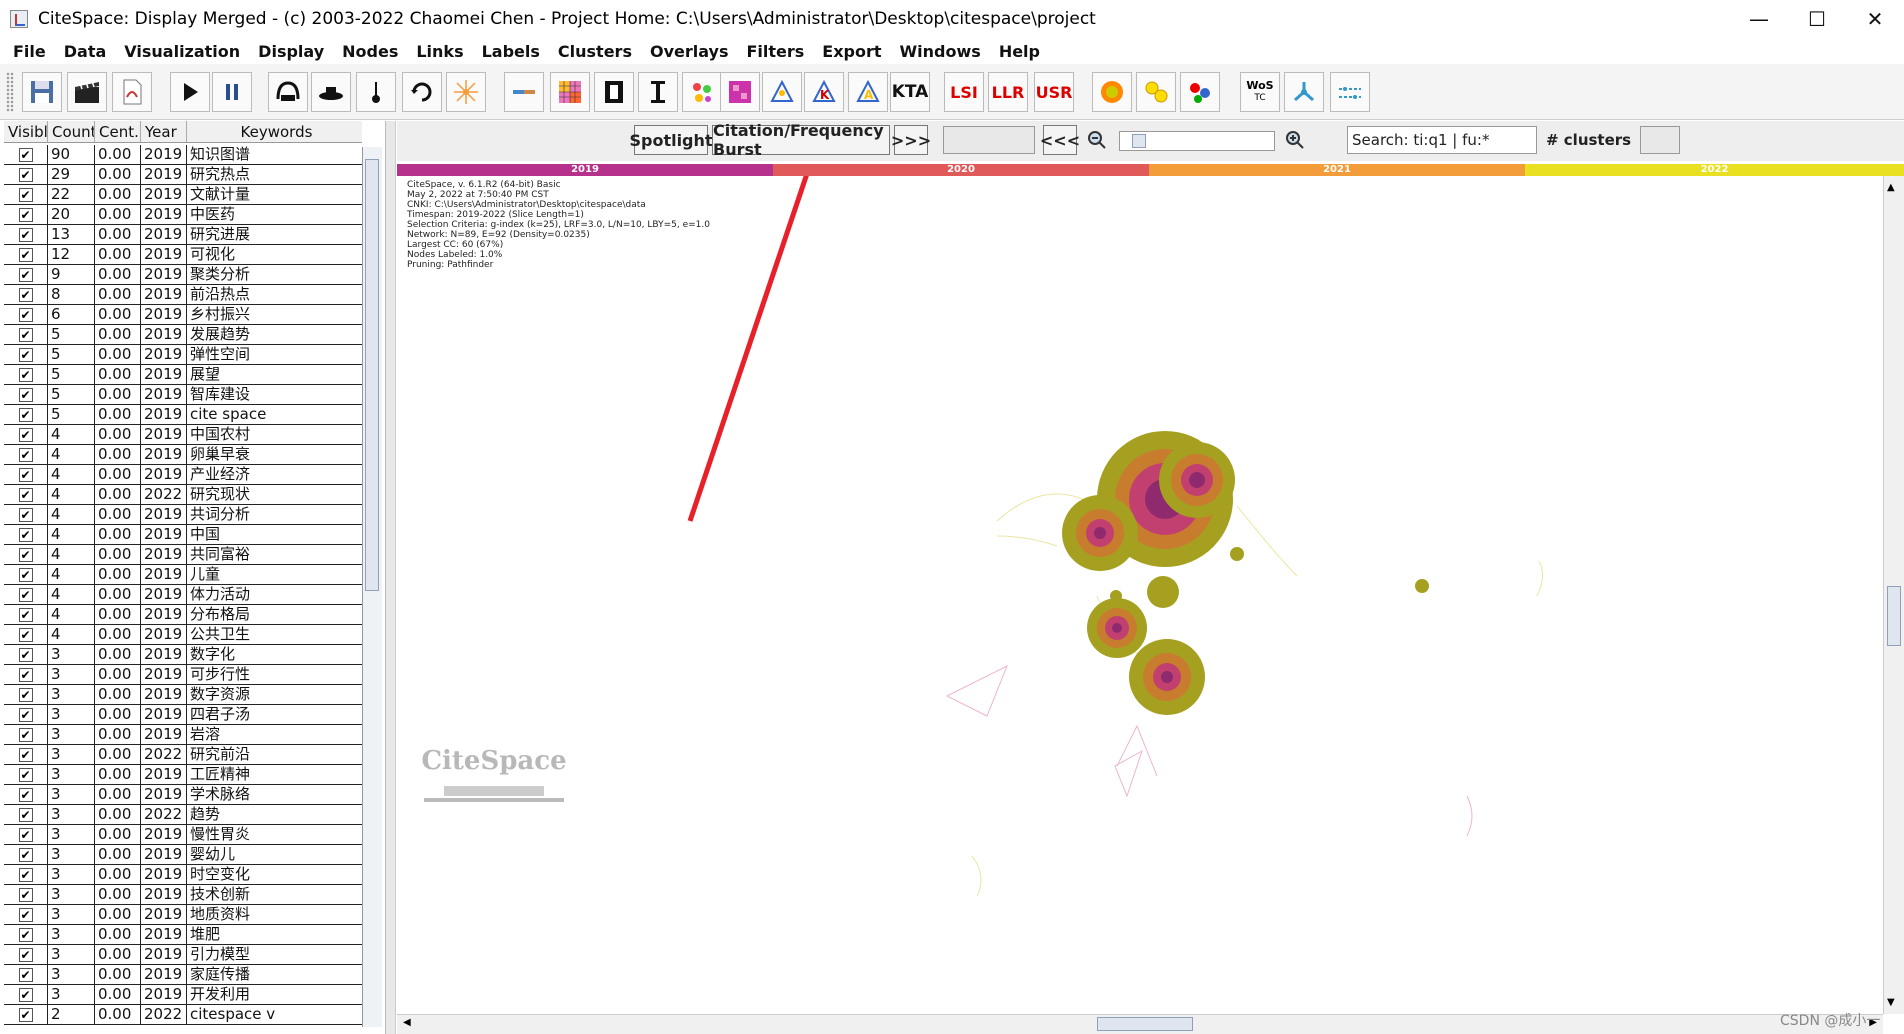  What do you see at coordinates (183, 335) in the screenshot?
I see `table-row: ✔ 5 0.00 2019 发展趋势` at bounding box center [183, 335].